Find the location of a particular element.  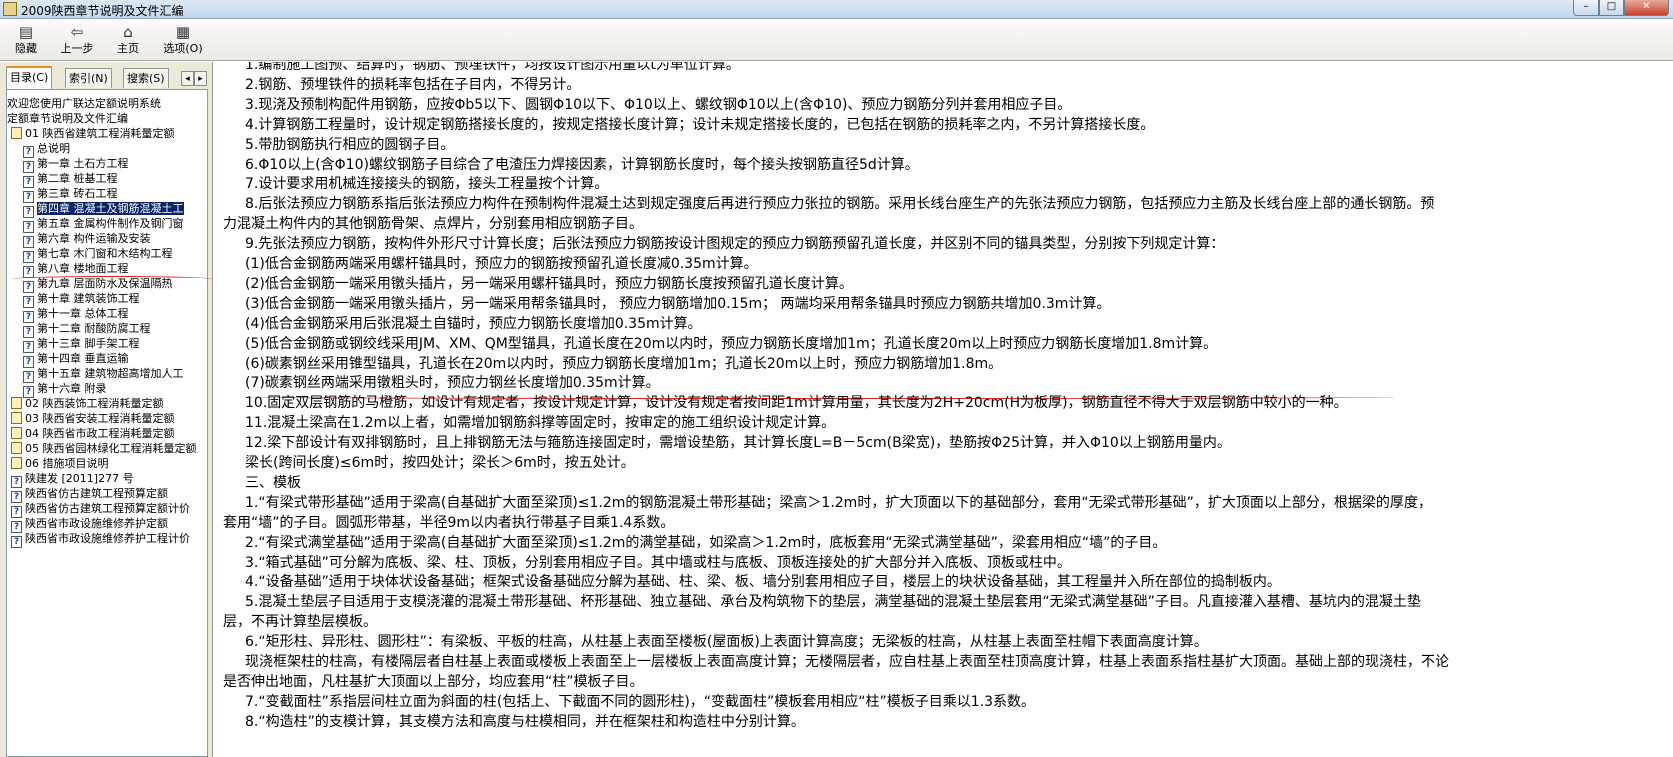

tree-item-label: 陕建发 [2011]277 号 is located at coordinates (79, 478).